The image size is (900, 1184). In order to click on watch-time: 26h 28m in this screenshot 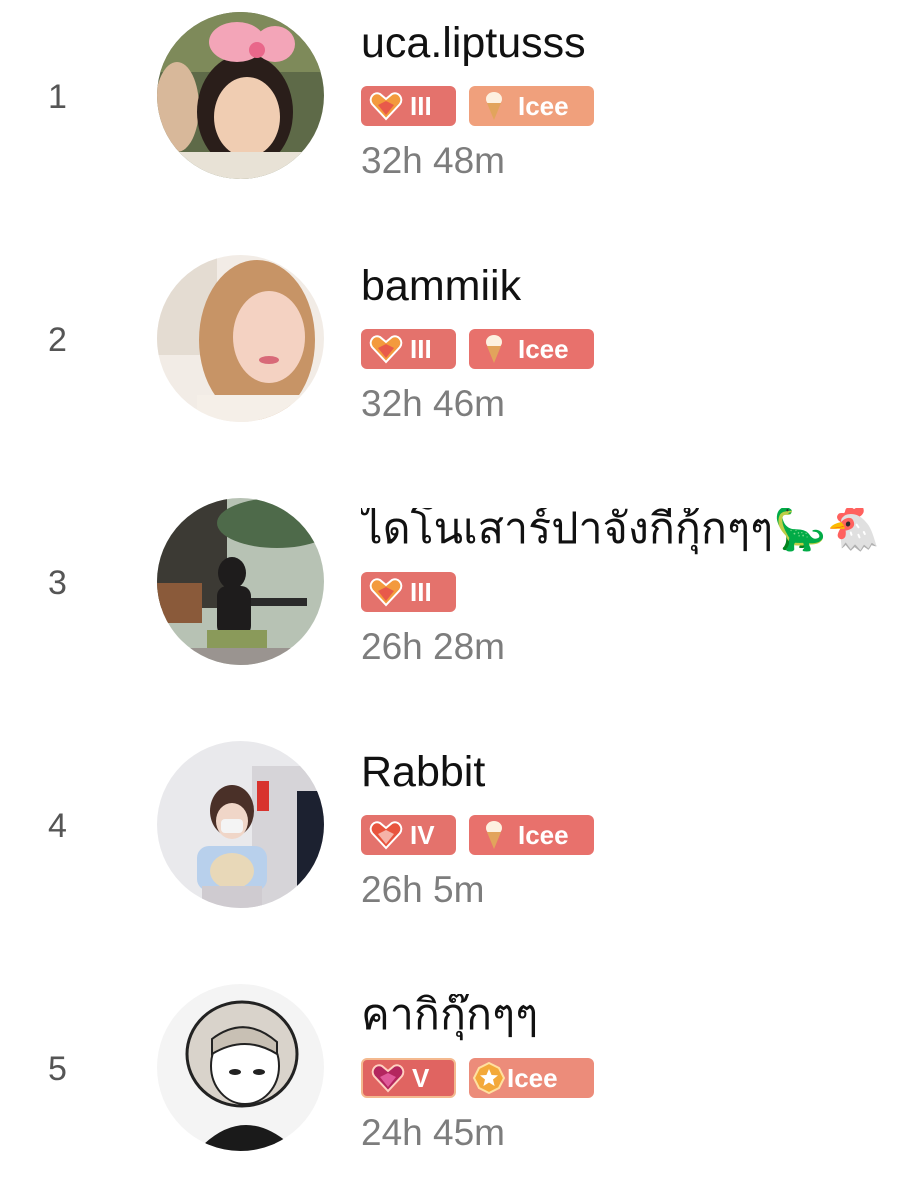, I will do `click(433, 646)`.